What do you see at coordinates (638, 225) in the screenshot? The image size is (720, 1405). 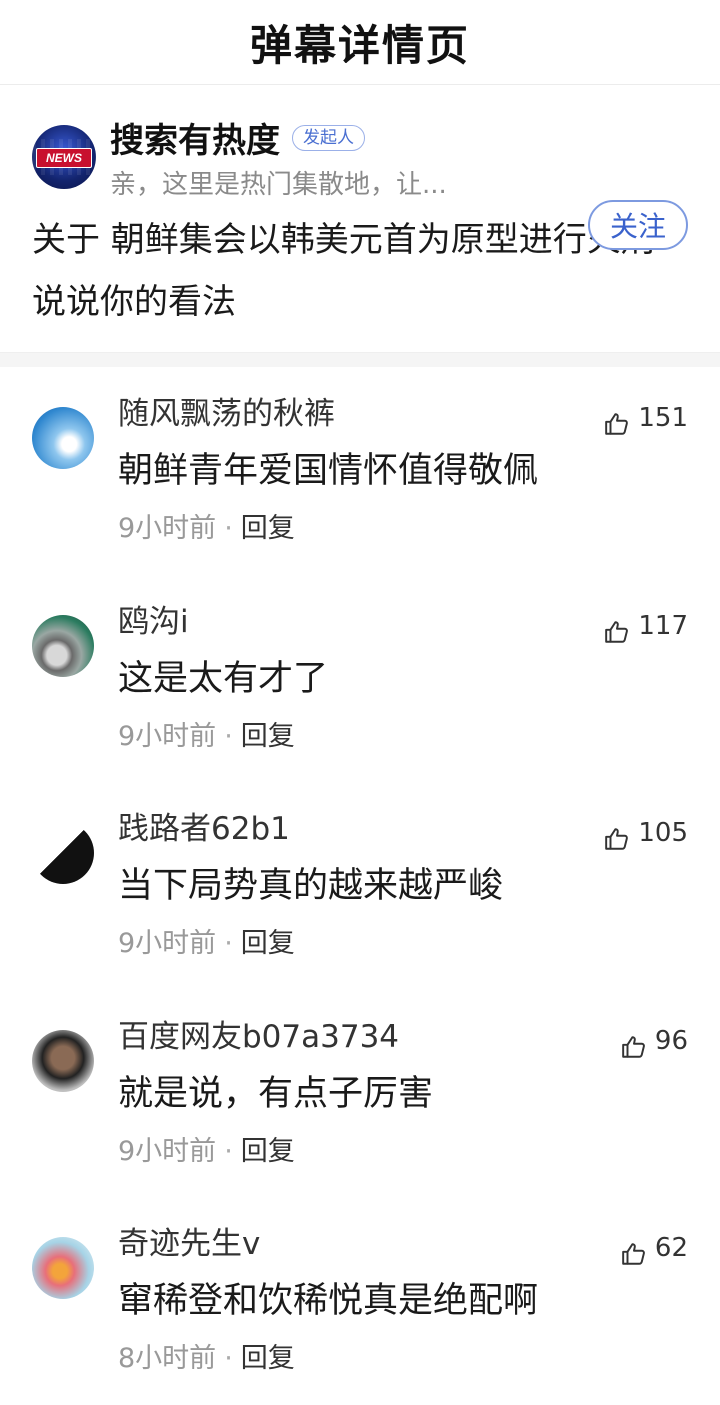 I see `follow-button: 关注` at bounding box center [638, 225].